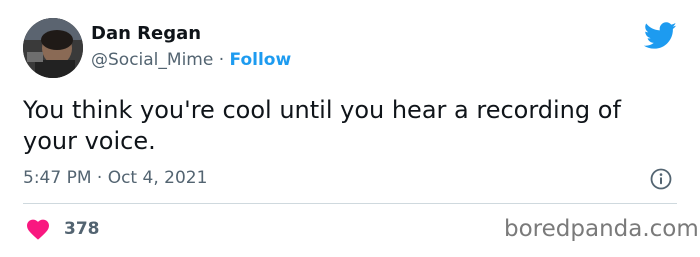 The width and height of the screenshot is (700, 257). What do you see at coordinates (146, 33) in the screenshot?
I see `display-name: Dan Regan` at bounding box center [146, 33].